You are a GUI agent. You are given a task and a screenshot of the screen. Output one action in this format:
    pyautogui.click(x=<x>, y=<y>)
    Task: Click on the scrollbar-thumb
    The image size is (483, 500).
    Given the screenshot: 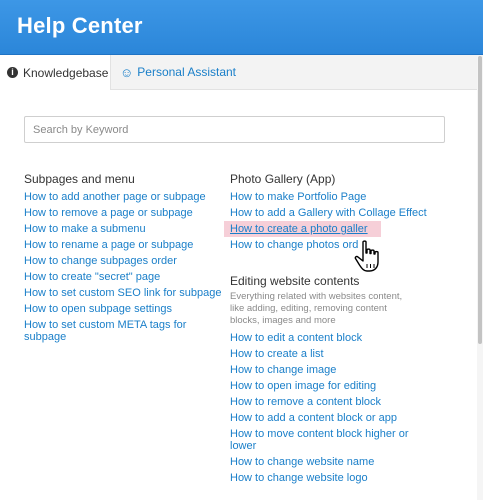 What is the action you would take?
    pyautogui.click(x=480, y=200)
    